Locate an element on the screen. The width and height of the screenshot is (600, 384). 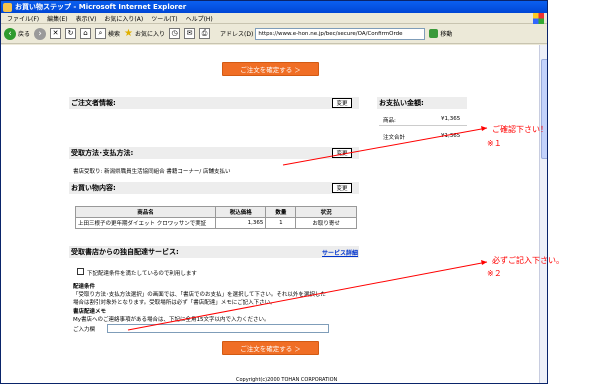
annotation-required-note: ※２ is located at coordinates (494, 273).